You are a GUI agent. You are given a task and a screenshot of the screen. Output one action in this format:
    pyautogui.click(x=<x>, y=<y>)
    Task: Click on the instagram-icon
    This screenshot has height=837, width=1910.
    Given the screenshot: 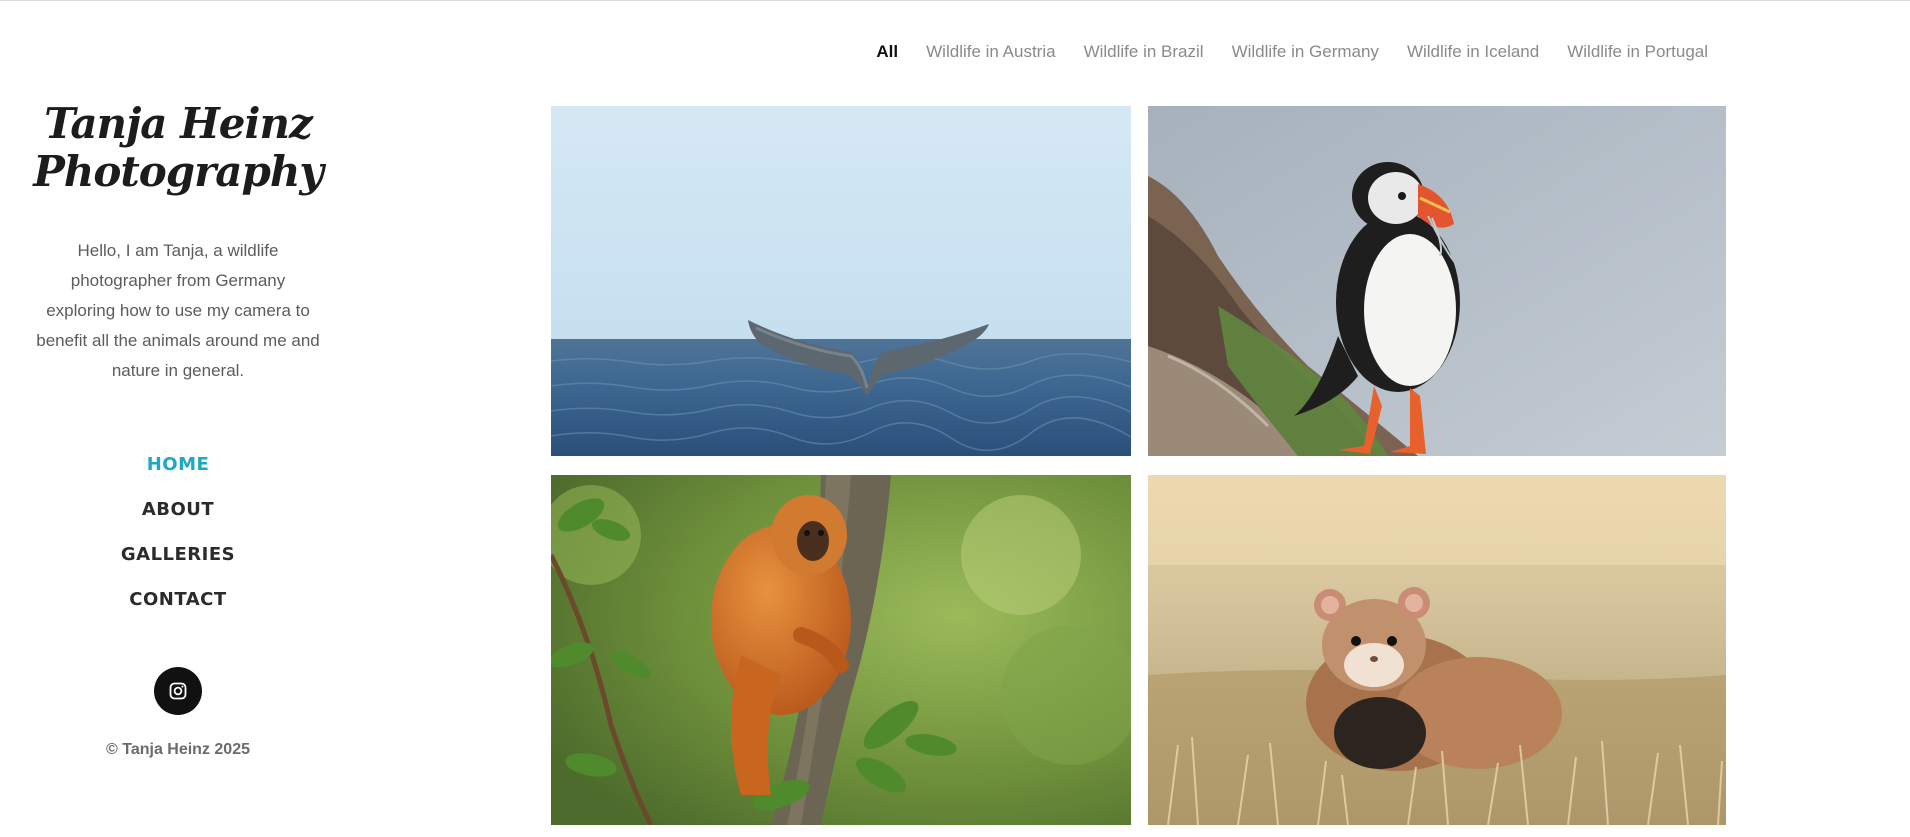 What is the action you would take?
    pyautogui.click(x=178, y=691)
    